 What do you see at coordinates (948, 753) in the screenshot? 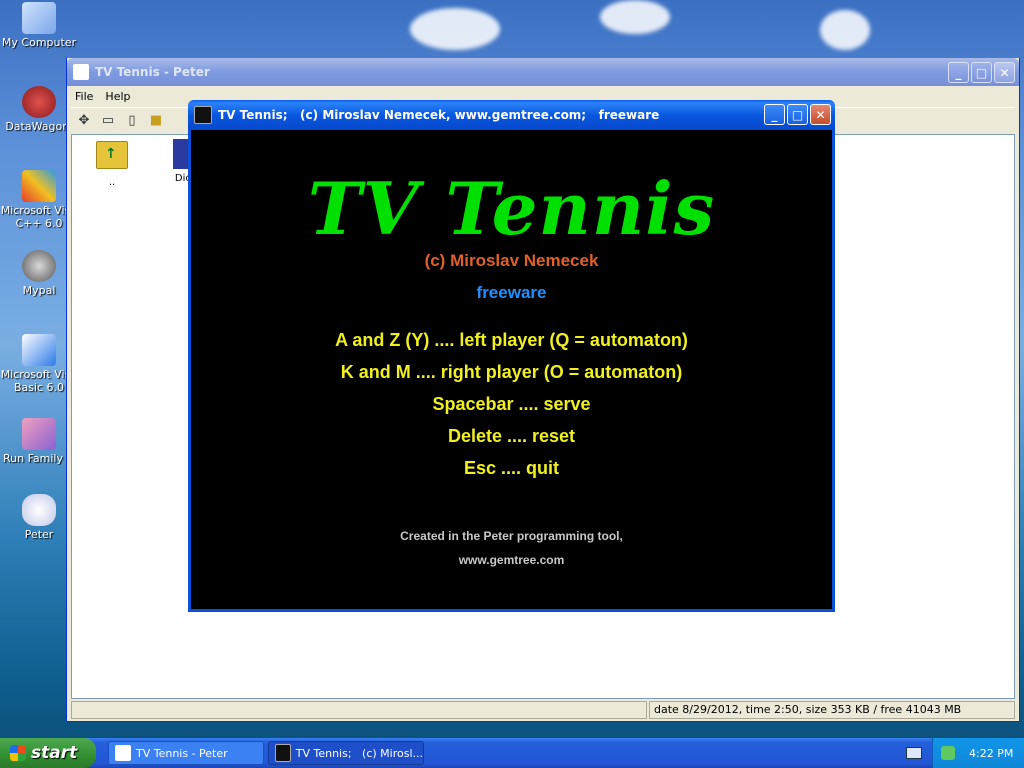
I see `network-icon` at bounding box center [948, 753].